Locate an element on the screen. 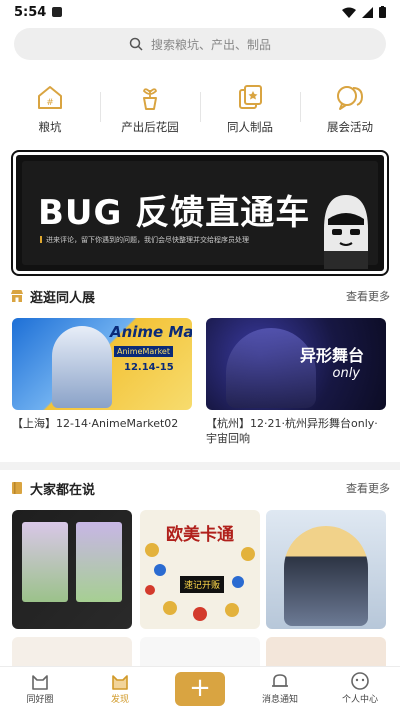 Image resolution: width=400 pixels, height=710 pixels. category-label: 粮坑 is located at coordinates (50, 127).